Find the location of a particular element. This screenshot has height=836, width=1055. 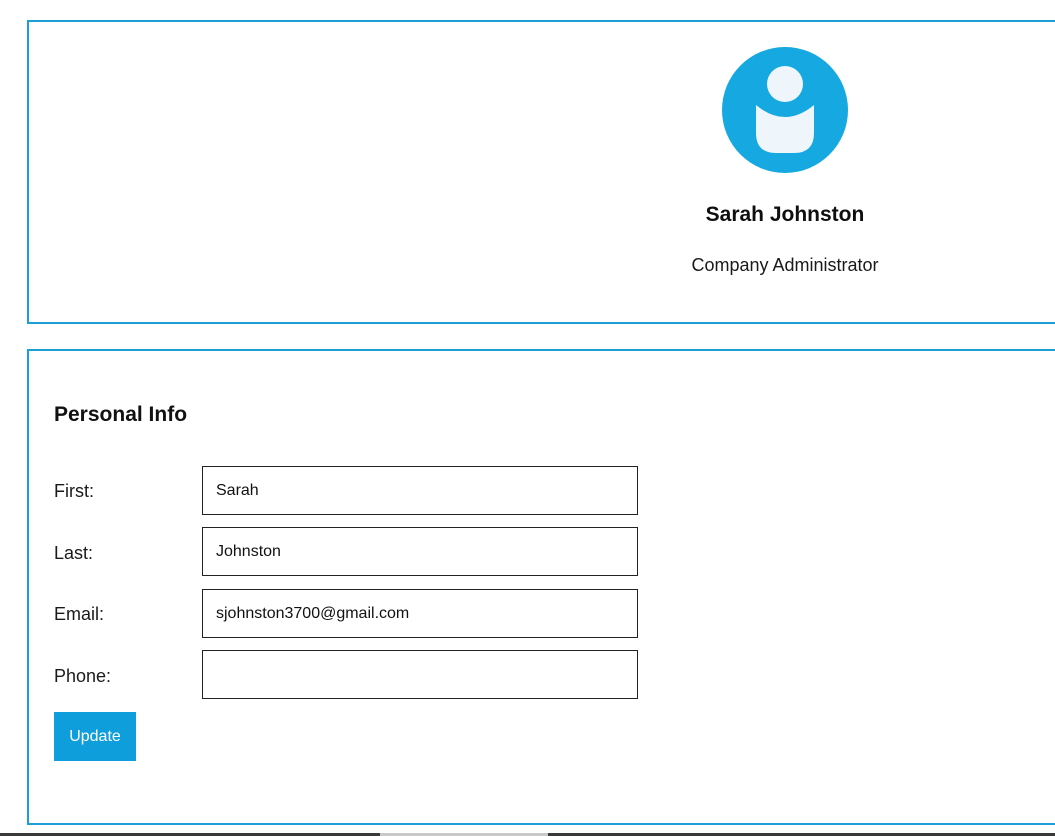

email-label: Email: is located at coordinates (79, 614).